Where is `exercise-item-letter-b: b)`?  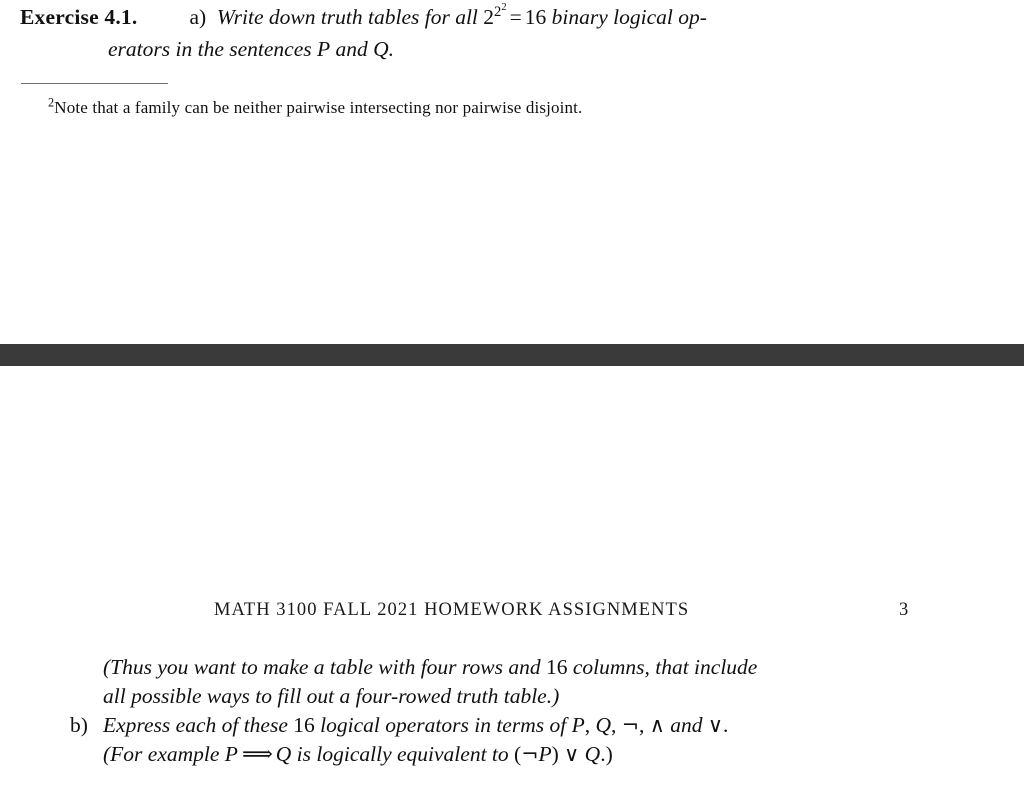 exercise-item-letter-b: b) is located at coordinates (79, 725).